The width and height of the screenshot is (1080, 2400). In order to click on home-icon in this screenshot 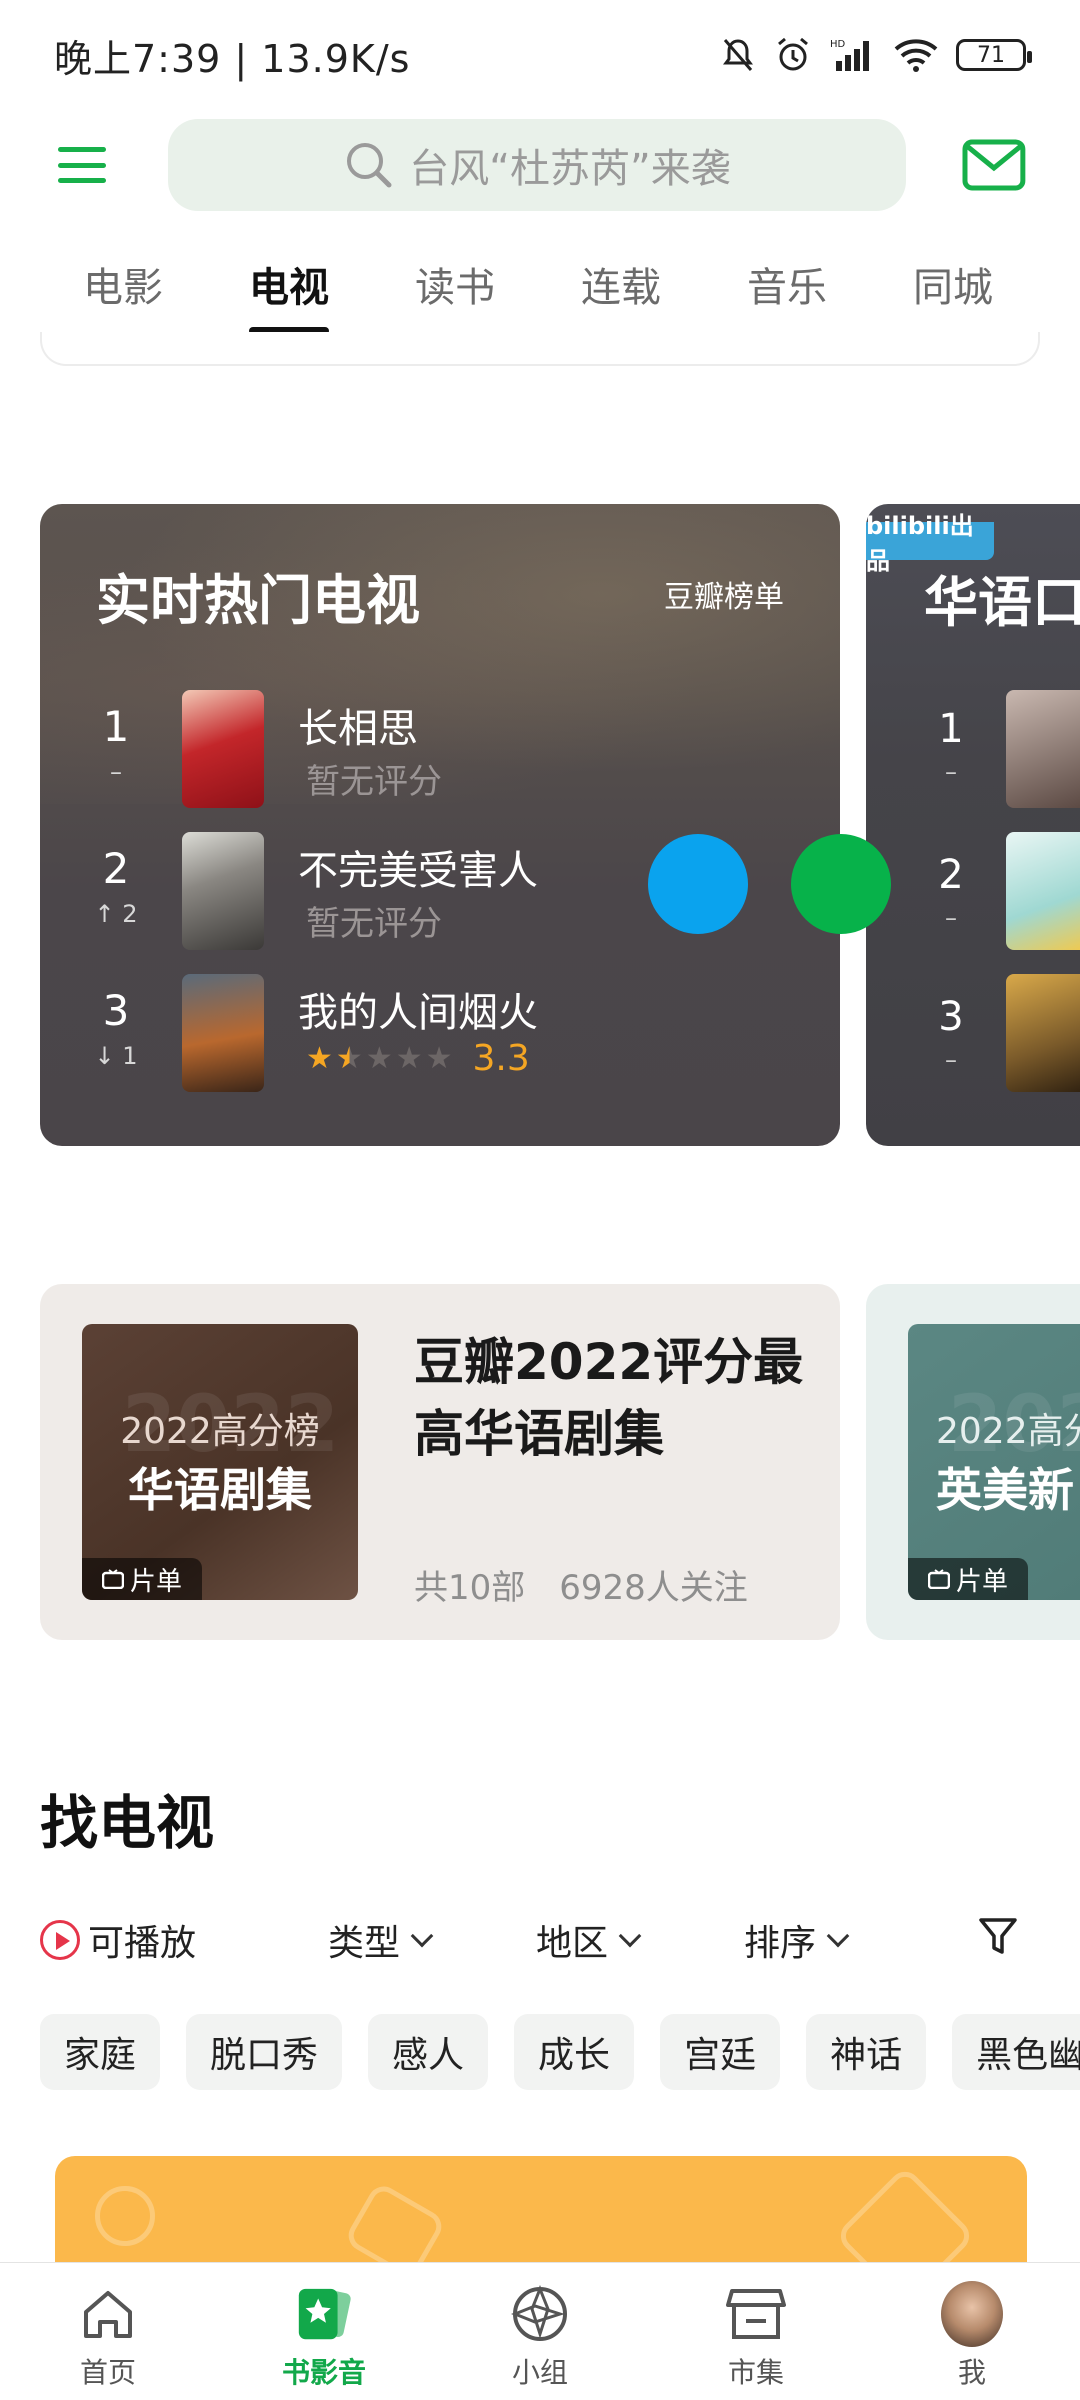, I will do `click(108, 2314)`.